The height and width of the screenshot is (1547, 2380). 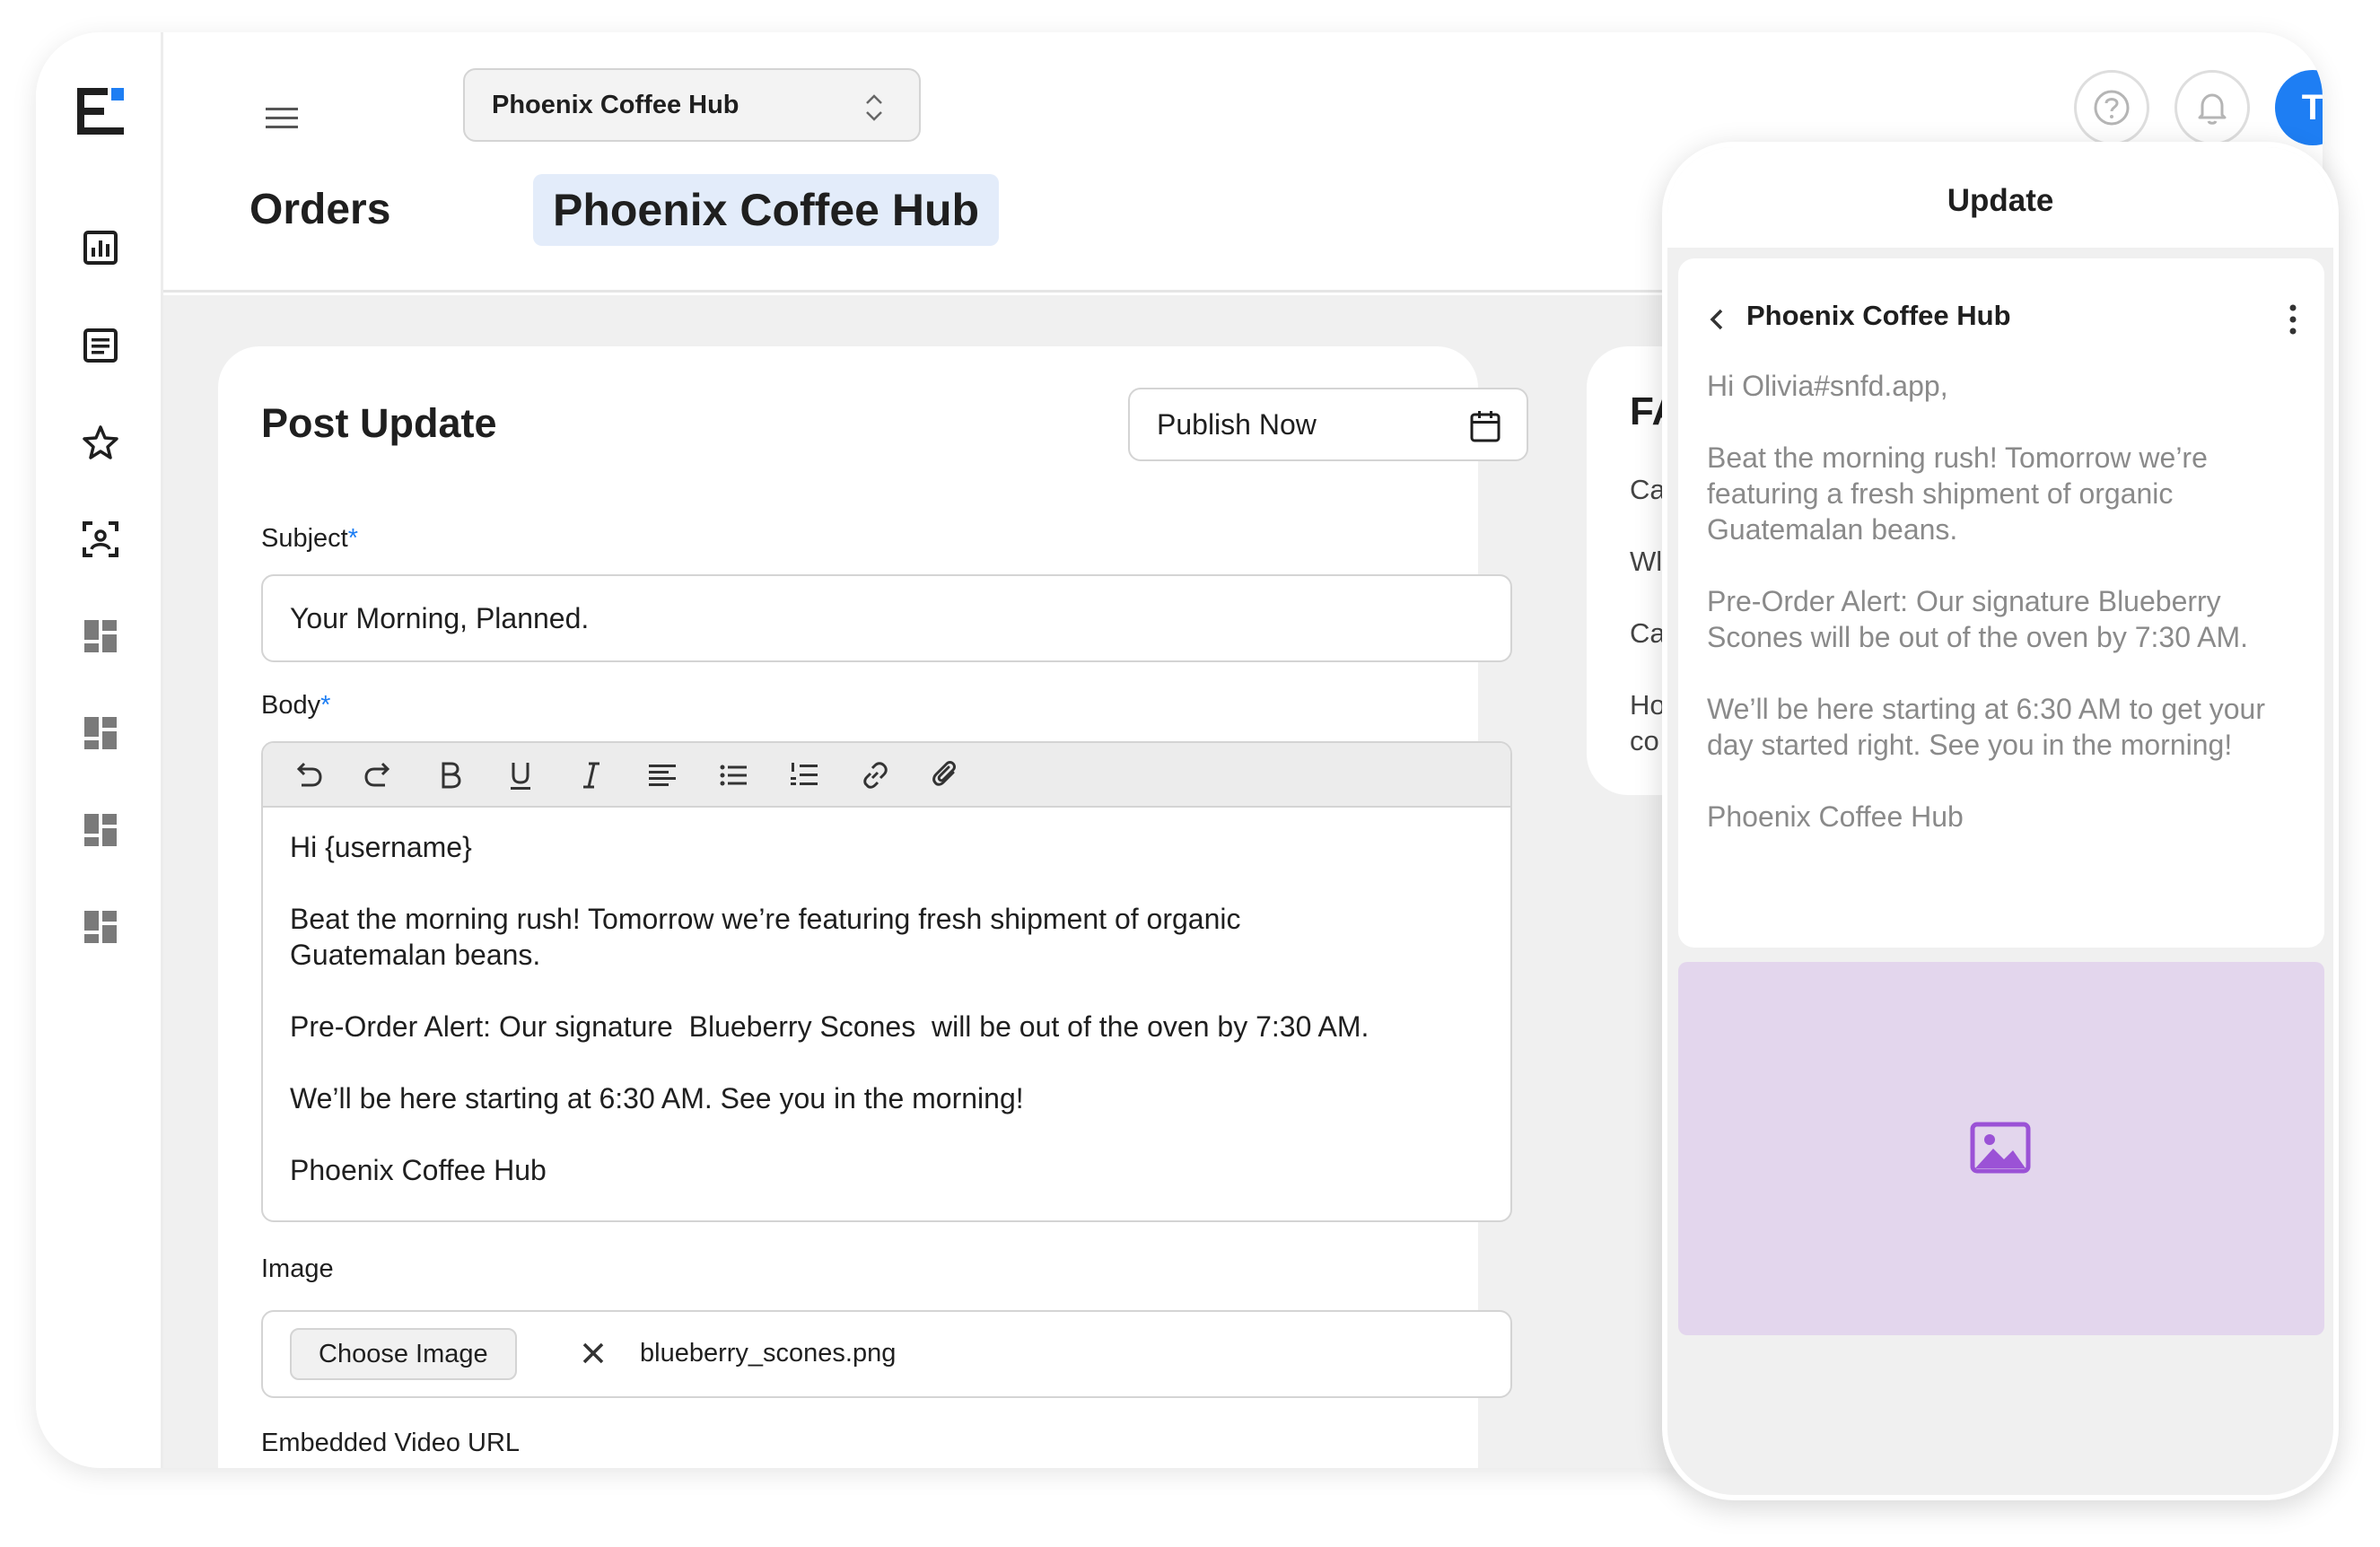 I want to click on redo-icon, so click(x=379, y=775).